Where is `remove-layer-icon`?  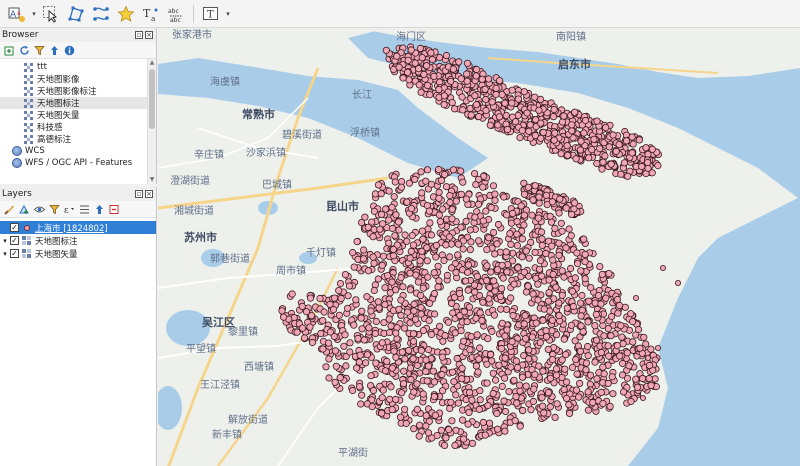
remove-layer-icon is located at coordinates (114, 209).